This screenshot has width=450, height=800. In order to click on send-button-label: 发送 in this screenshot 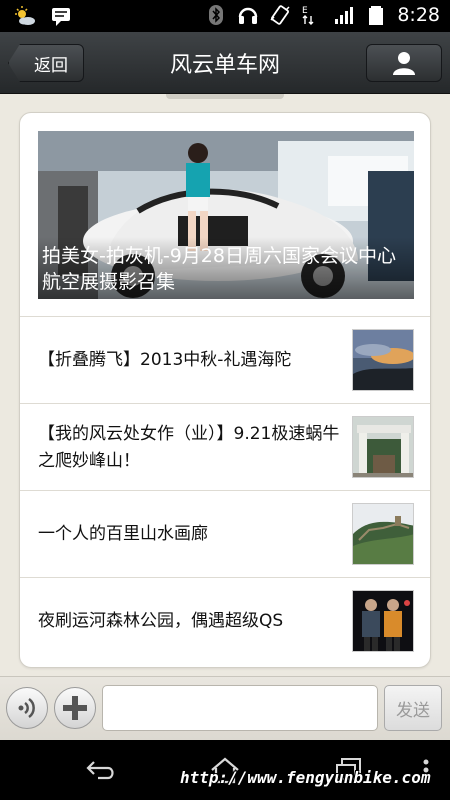, I will do `click(413, 710)`.